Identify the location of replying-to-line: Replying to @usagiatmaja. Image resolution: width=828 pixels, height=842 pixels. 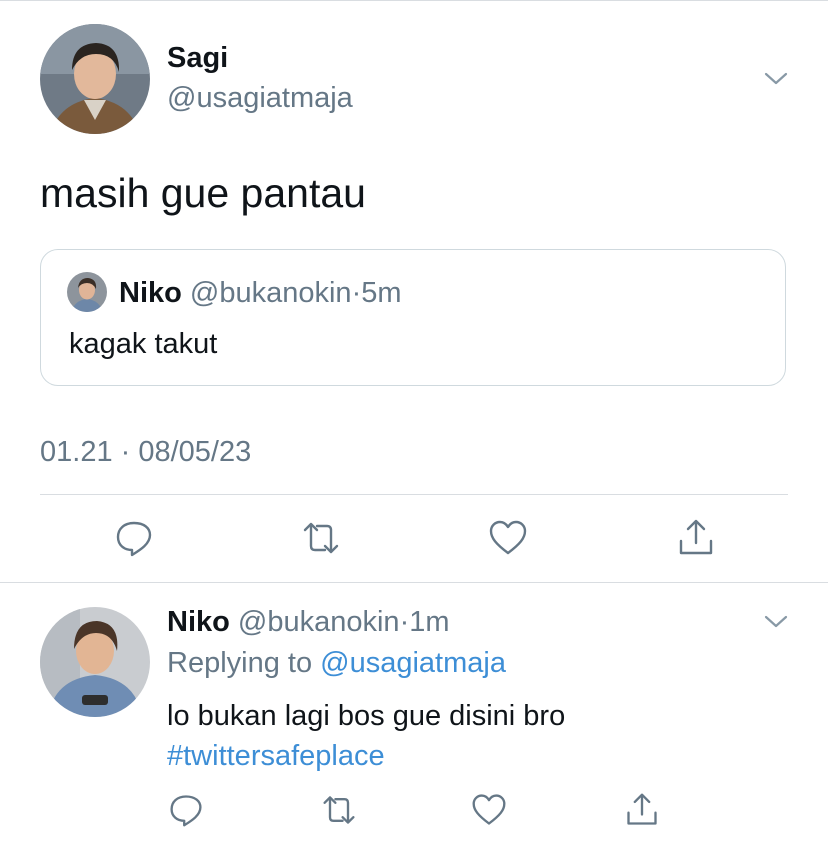
(336, 663).